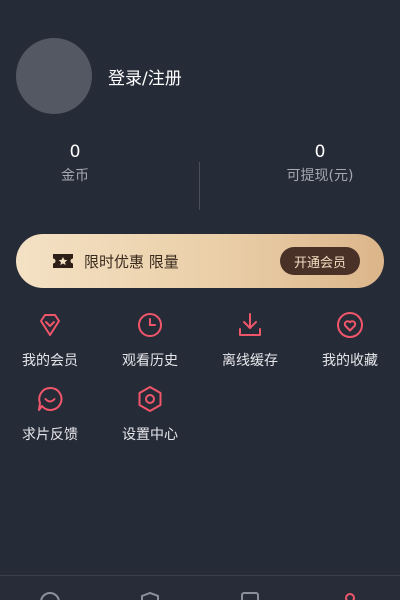 The width and height of the screenshot is (400, 600). I want to click on open-vip-button: 开通会员, so click(319, 261).